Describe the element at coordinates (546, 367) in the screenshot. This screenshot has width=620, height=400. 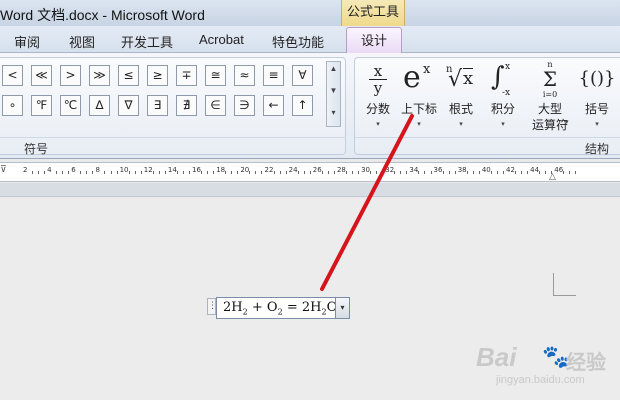
I see `watermark: Bai 🐾 经验 jingyan.baidu.com` at that location.